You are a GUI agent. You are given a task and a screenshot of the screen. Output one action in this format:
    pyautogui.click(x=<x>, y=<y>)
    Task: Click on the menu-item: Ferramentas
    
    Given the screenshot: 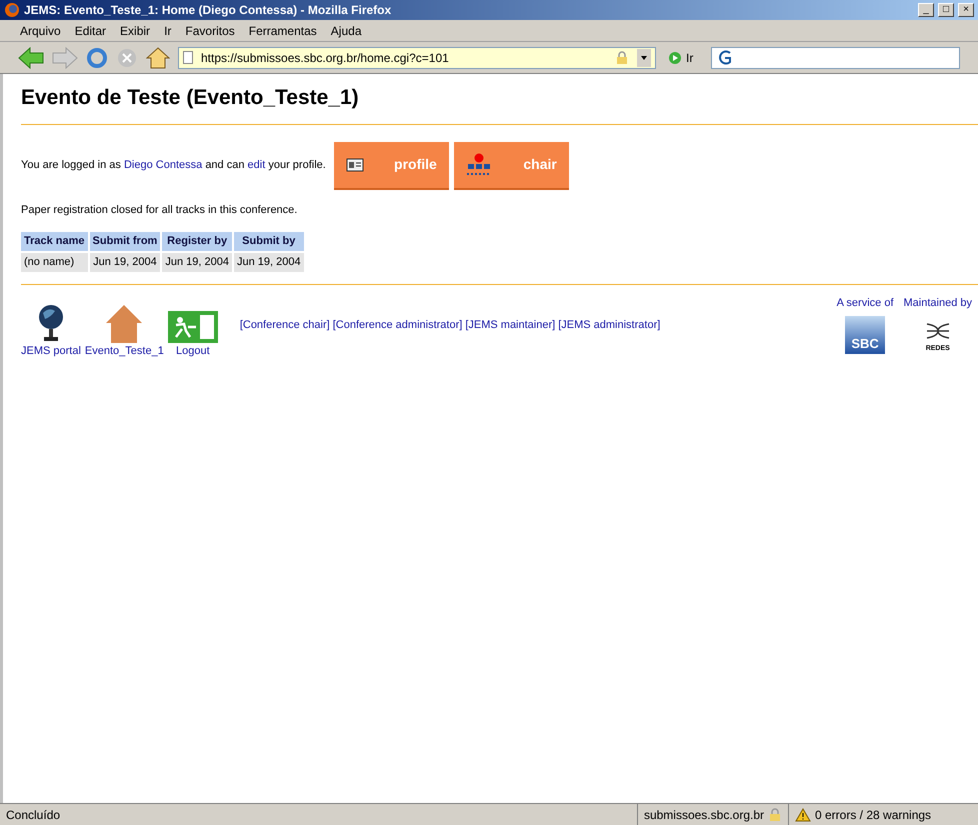 What is the action you would take?
    pyautogui.click(x=282, y=31)
    